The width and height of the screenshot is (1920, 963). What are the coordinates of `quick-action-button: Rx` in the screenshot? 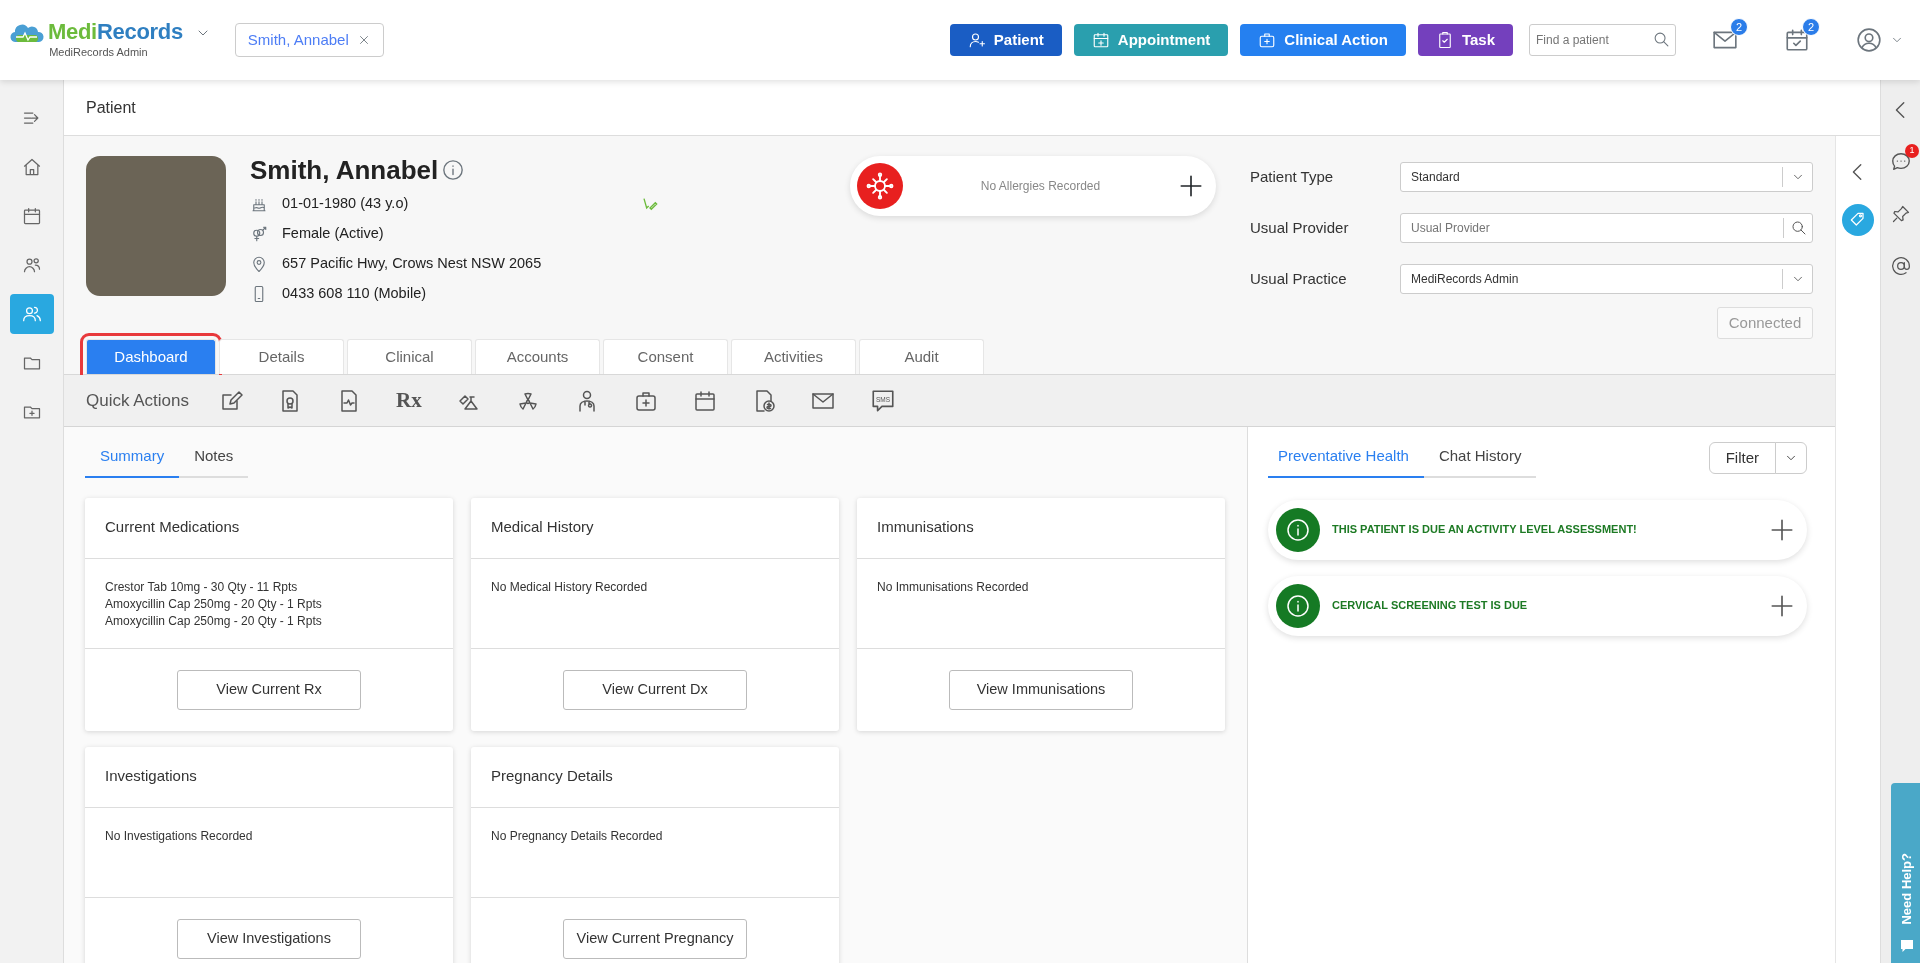 It's located at (409, 400).